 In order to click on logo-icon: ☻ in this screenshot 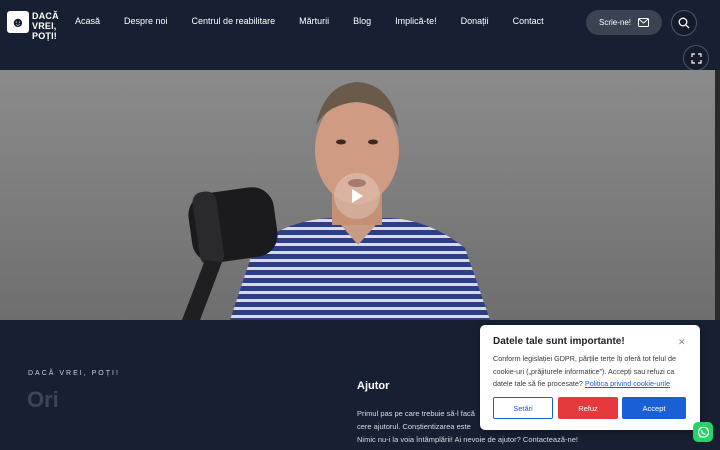, I will do `click(18, 22)`.